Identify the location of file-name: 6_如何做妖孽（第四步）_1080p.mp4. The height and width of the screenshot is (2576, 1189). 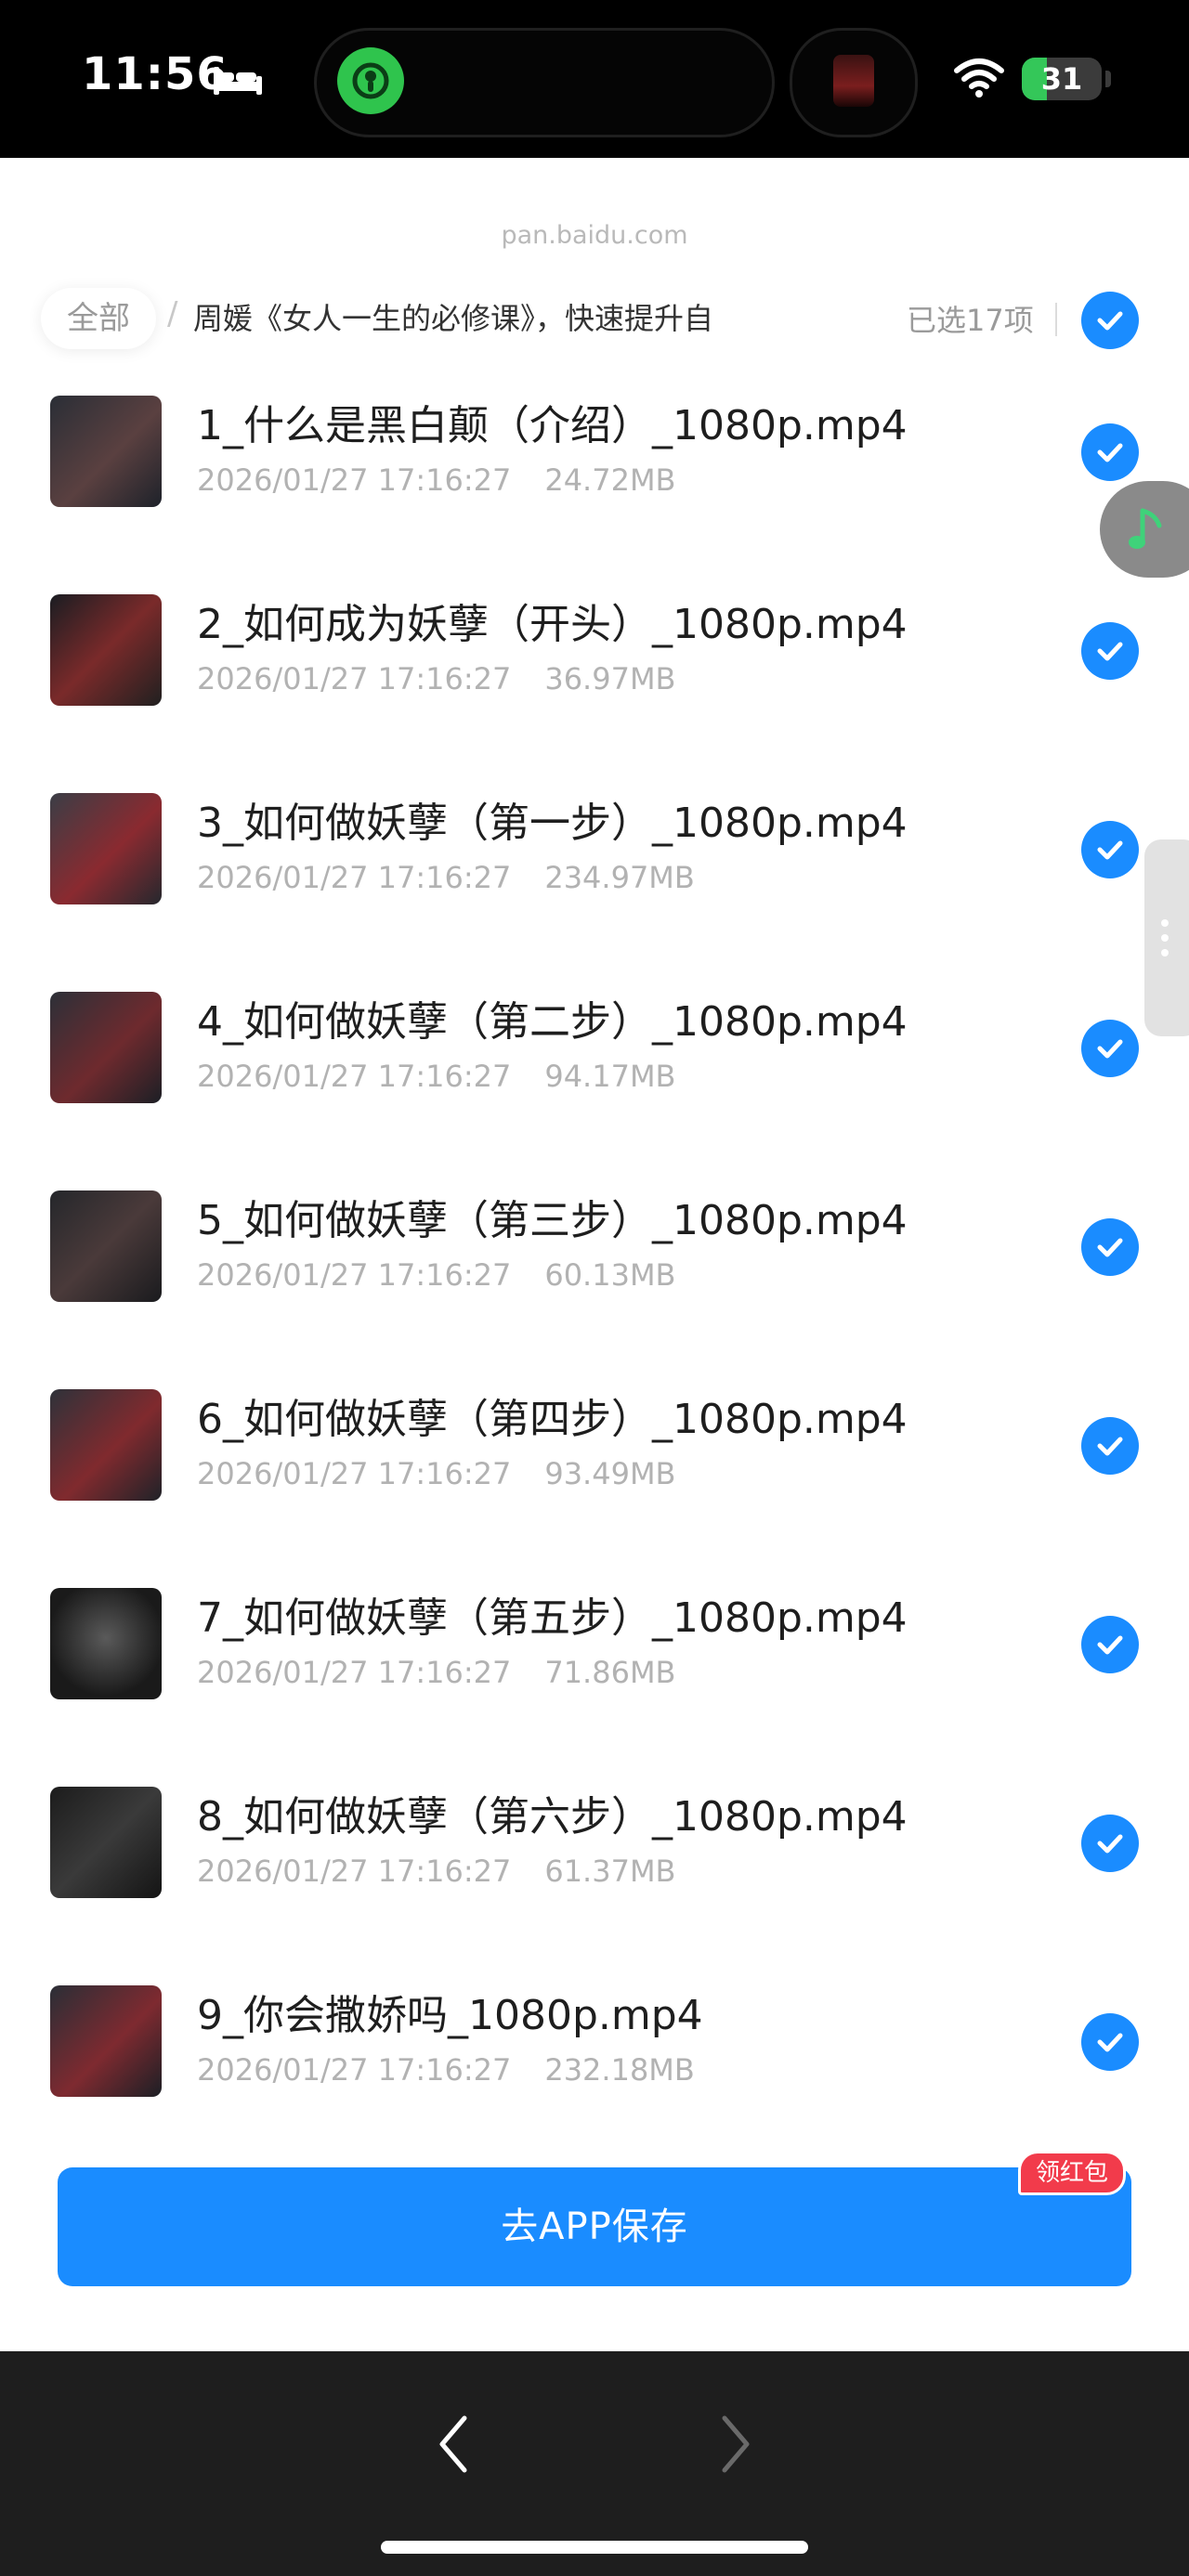
(552, 1420).